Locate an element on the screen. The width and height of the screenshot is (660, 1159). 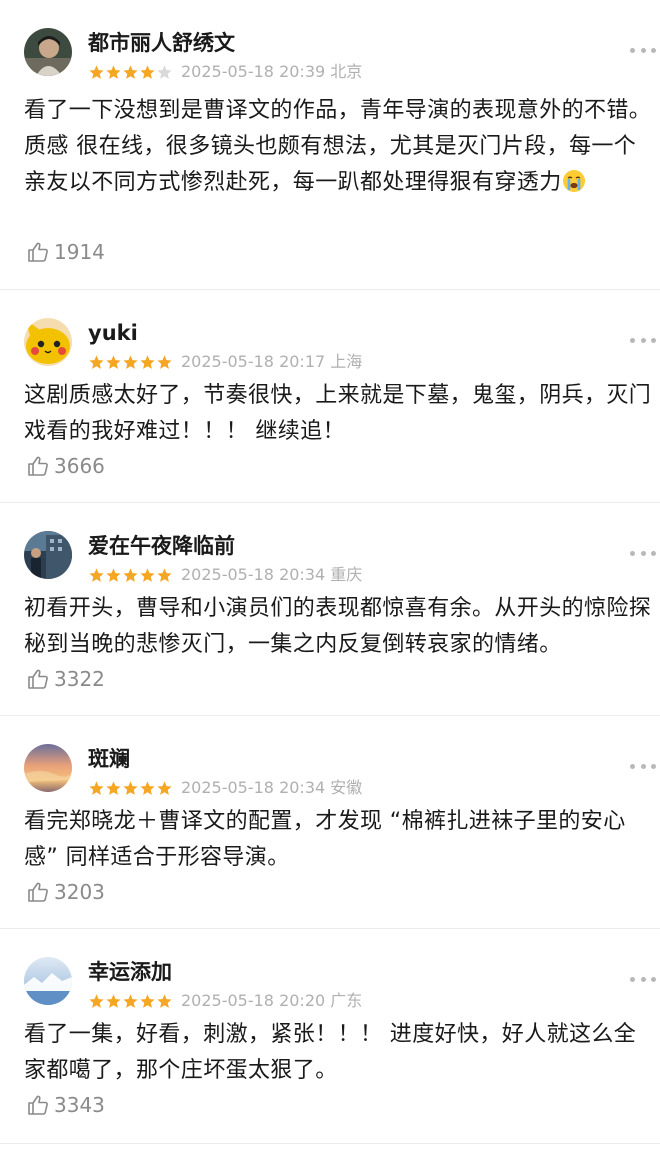
review-meta: 2025-05-18 20:20 广东 is located at coordinates (225, 1001).